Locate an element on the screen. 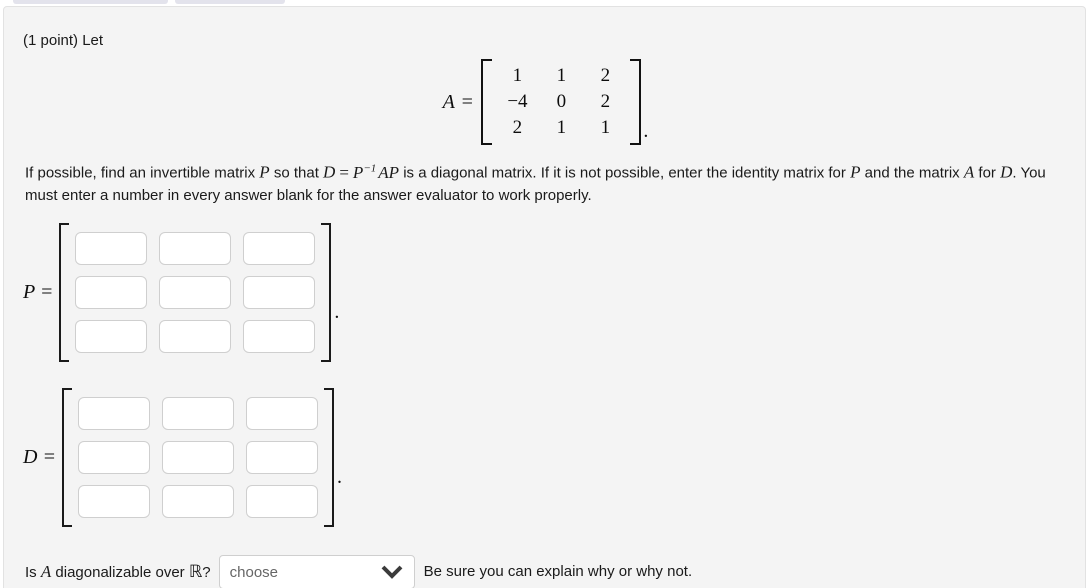 The width and height of the screenshot is (1090, 588). symbol-p-inverse: P−1 is located at coordinates (364, 172).